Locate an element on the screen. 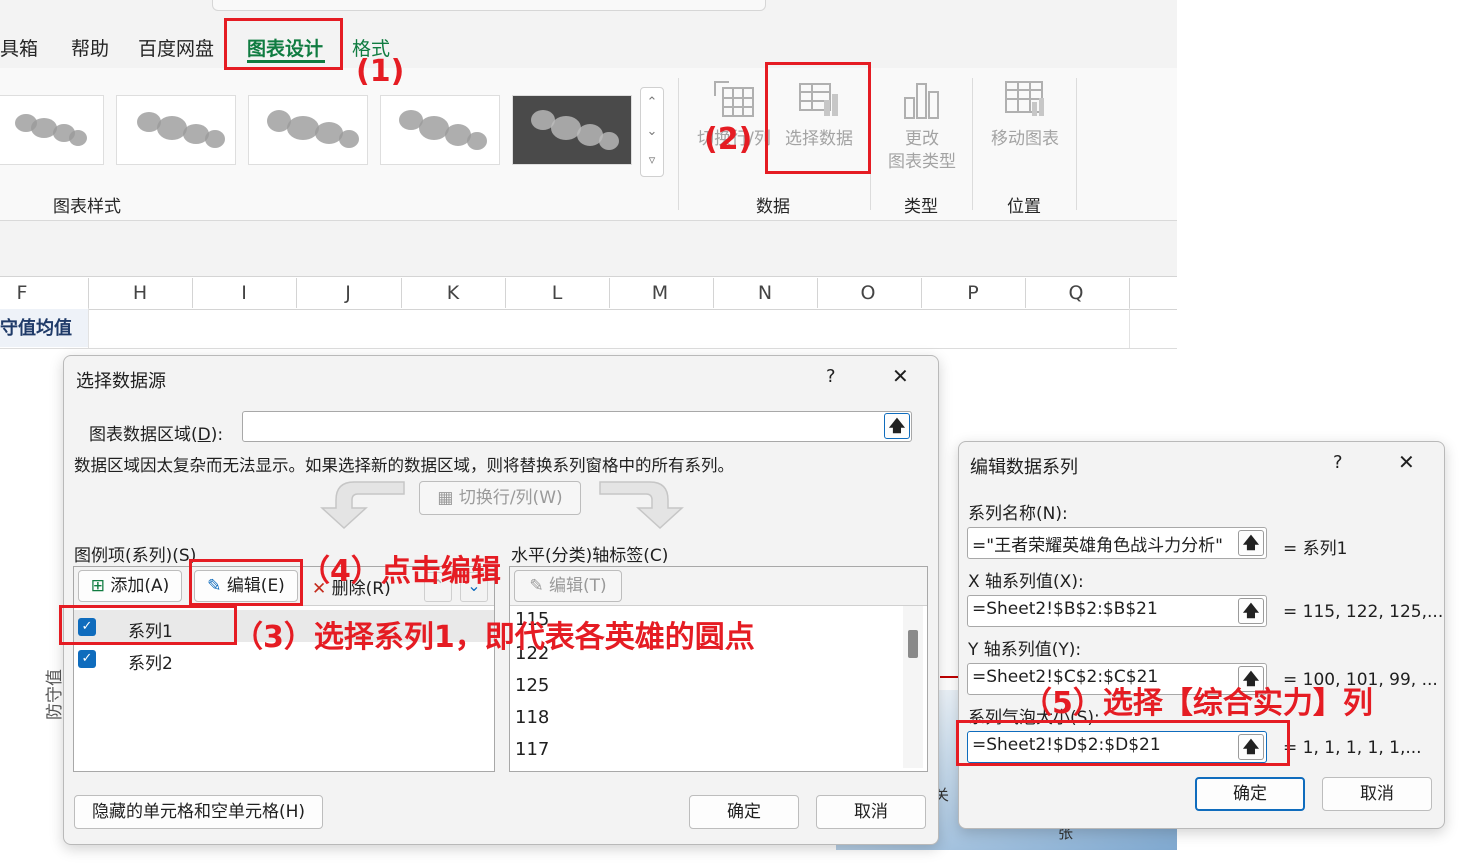  series-name-label: 系列名称(N): is located at coordinates (1018, 514).